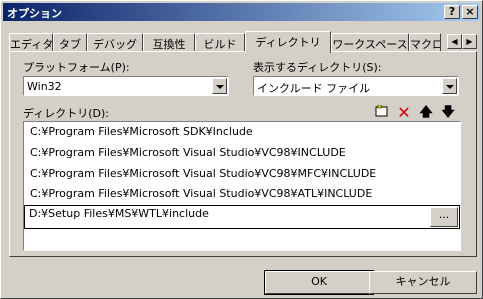 The height and width of the screenshot is (299, 483). I want to click on tab-debug: デバッグ, so click(115, 42).